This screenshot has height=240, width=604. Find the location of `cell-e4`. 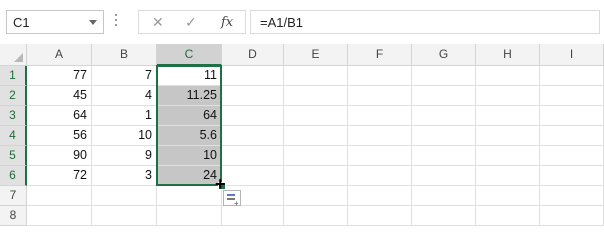

cell-e4 is located at coordinates (316, 136).